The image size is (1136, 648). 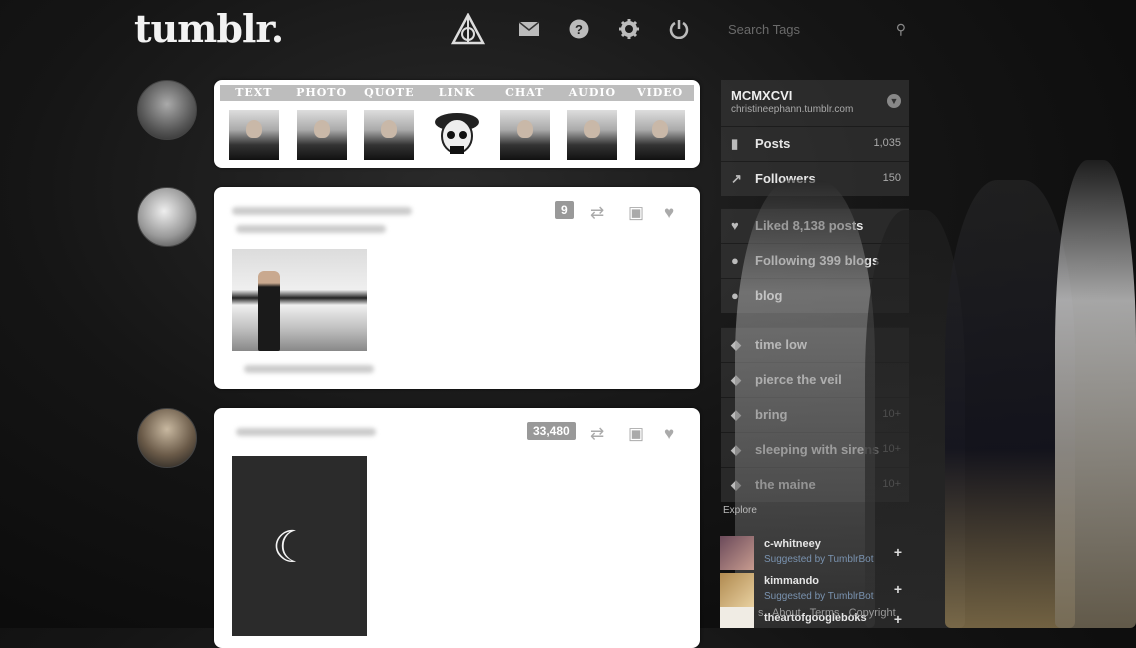 I want to click on sidebar-item-posts: ▮ Posts 1,035, so click(x=815, y=143).